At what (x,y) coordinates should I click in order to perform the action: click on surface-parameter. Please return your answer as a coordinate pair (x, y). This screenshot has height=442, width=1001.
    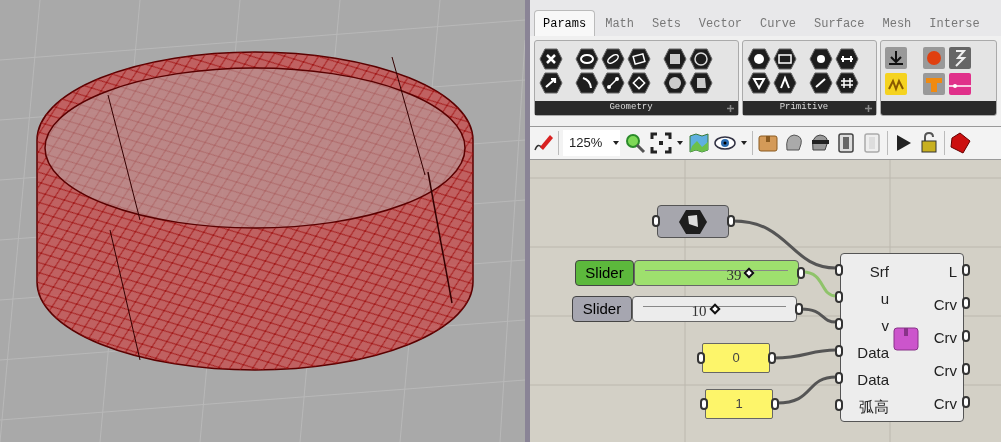
    Looking at the image, I should click on (693, 221).